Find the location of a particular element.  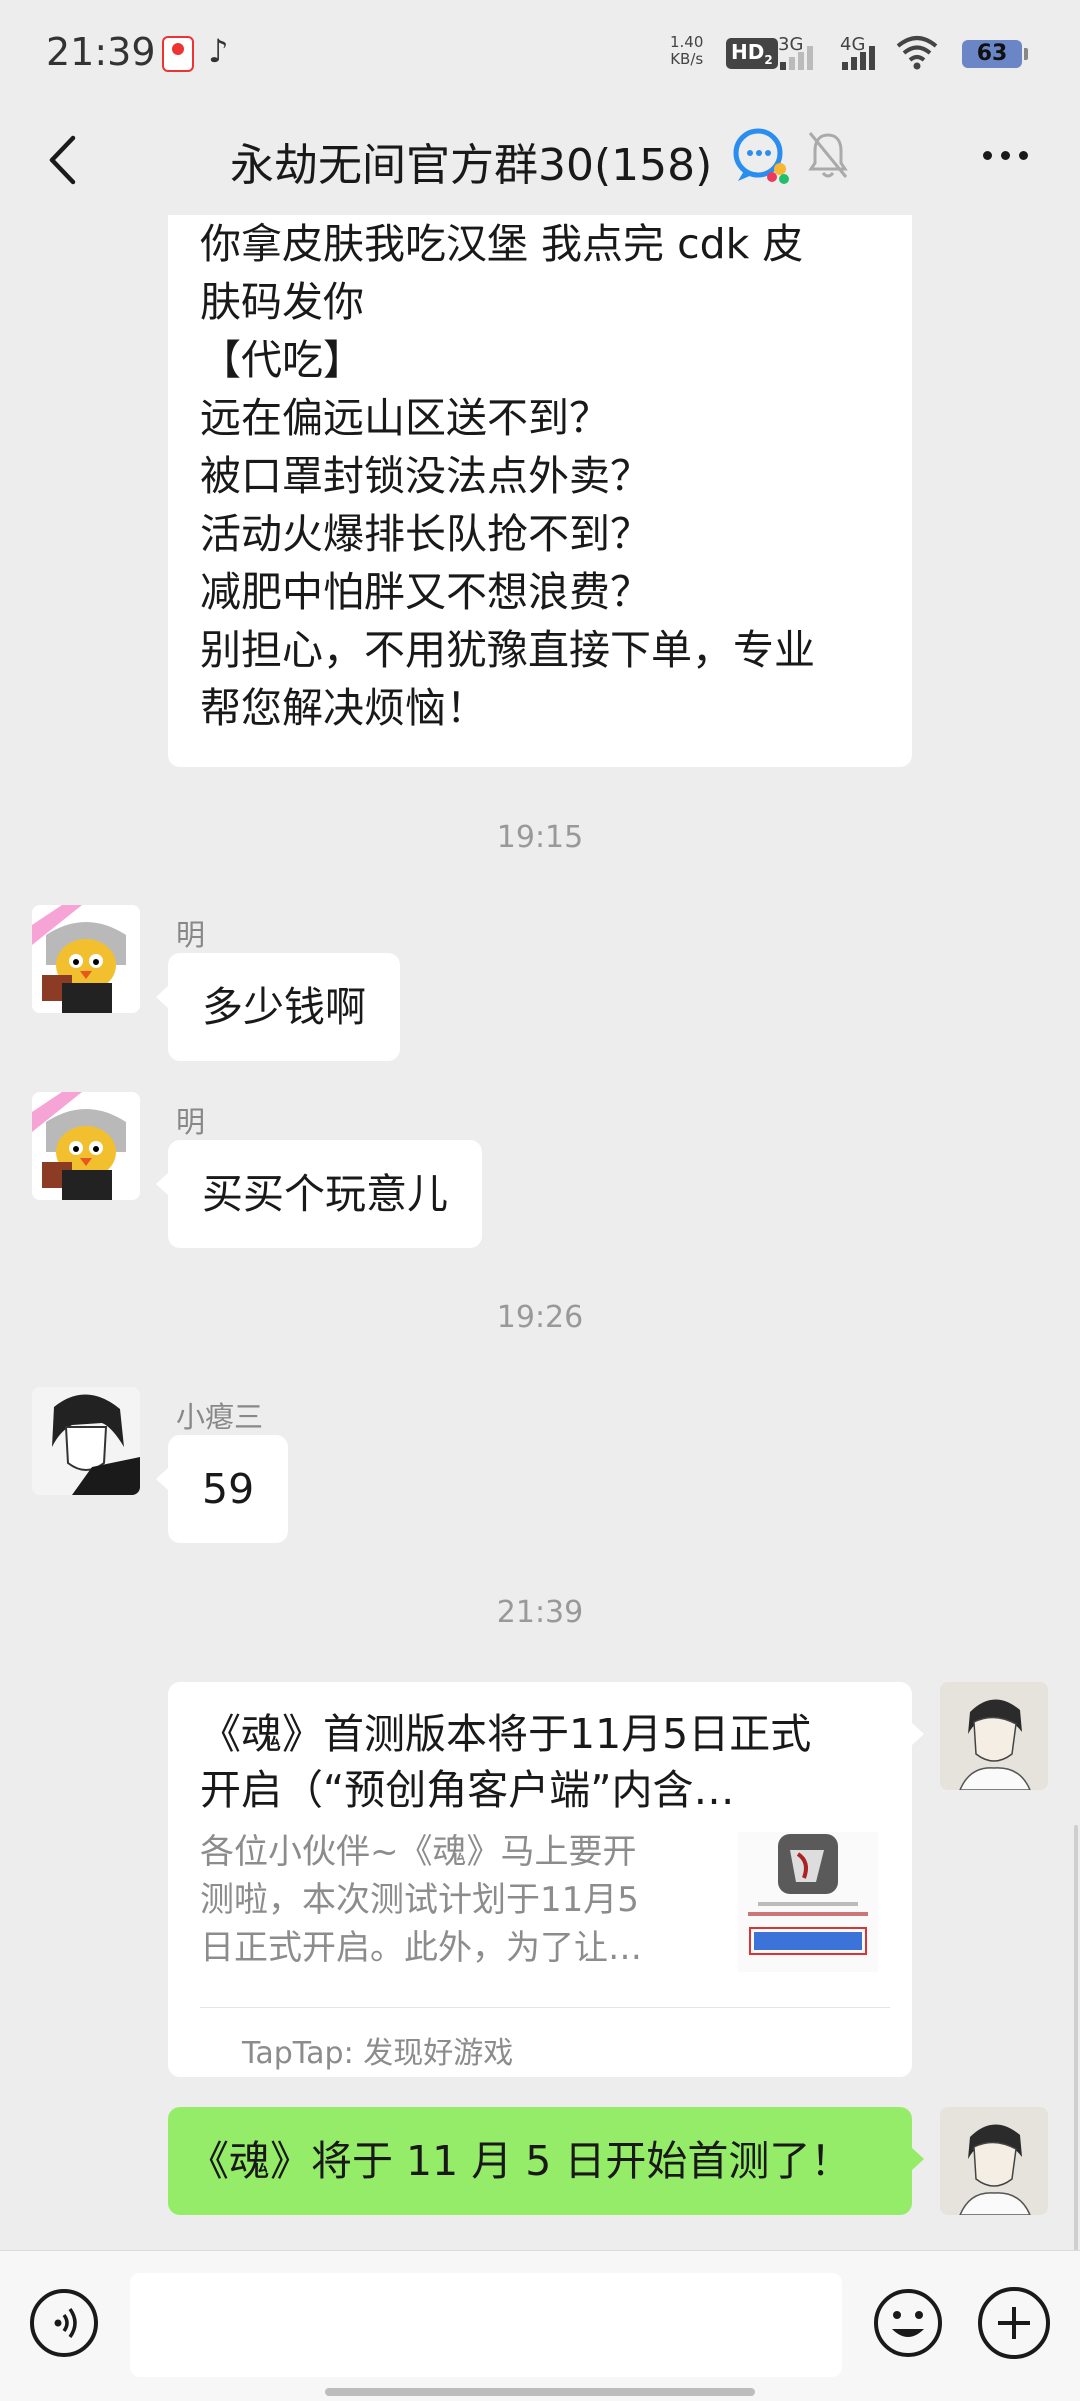

message-line: 远在偏远山区送不到？ is located at coordinates (405, 418).